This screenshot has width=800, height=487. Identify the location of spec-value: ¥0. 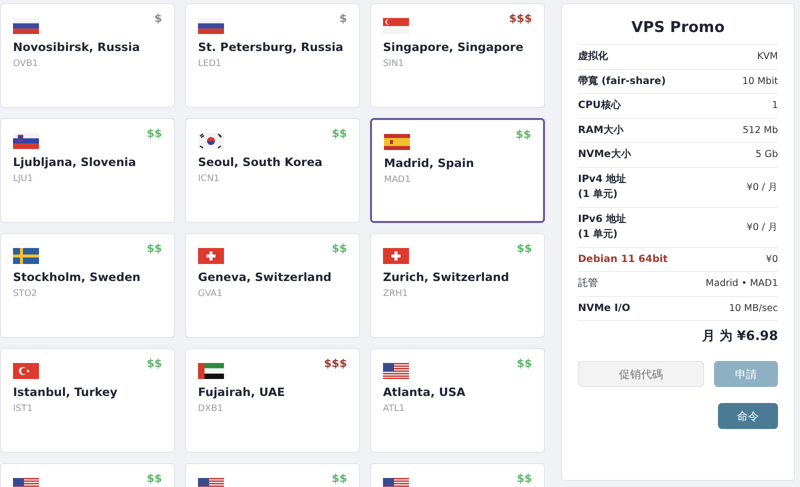
(772, 259).